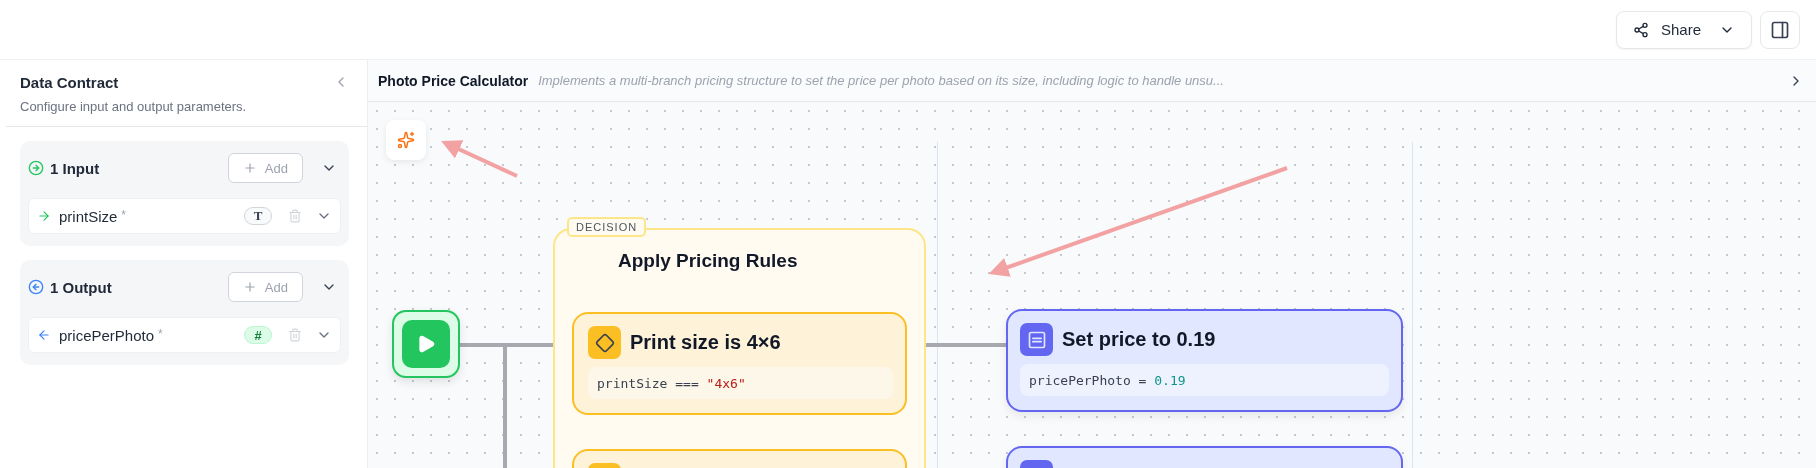  I want to click on section-title: 1 Output, so click(81, 287).